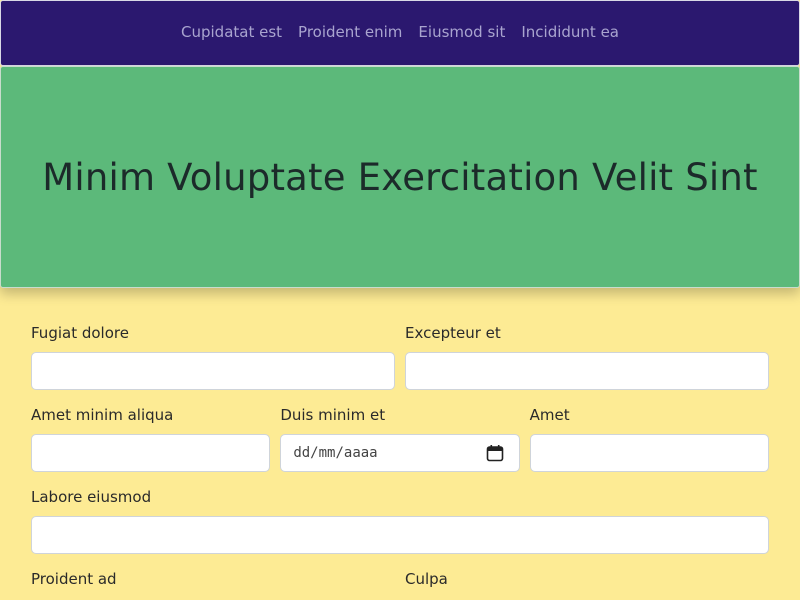 This screenshot has height=600, width=800. I want to click on duis-minim-et-date-input, so click(400, 453).